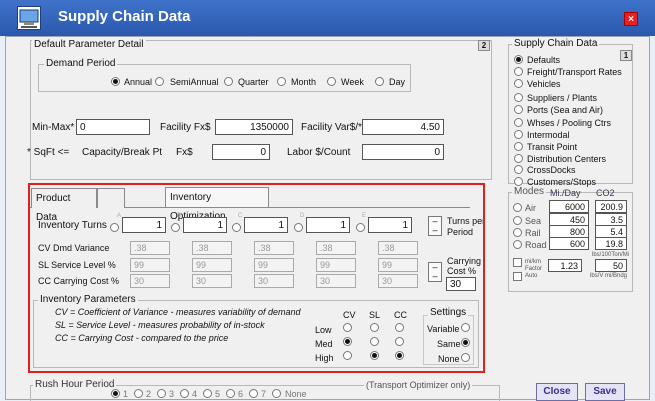  I want to click on rush-1-radio, so click(115, 393).